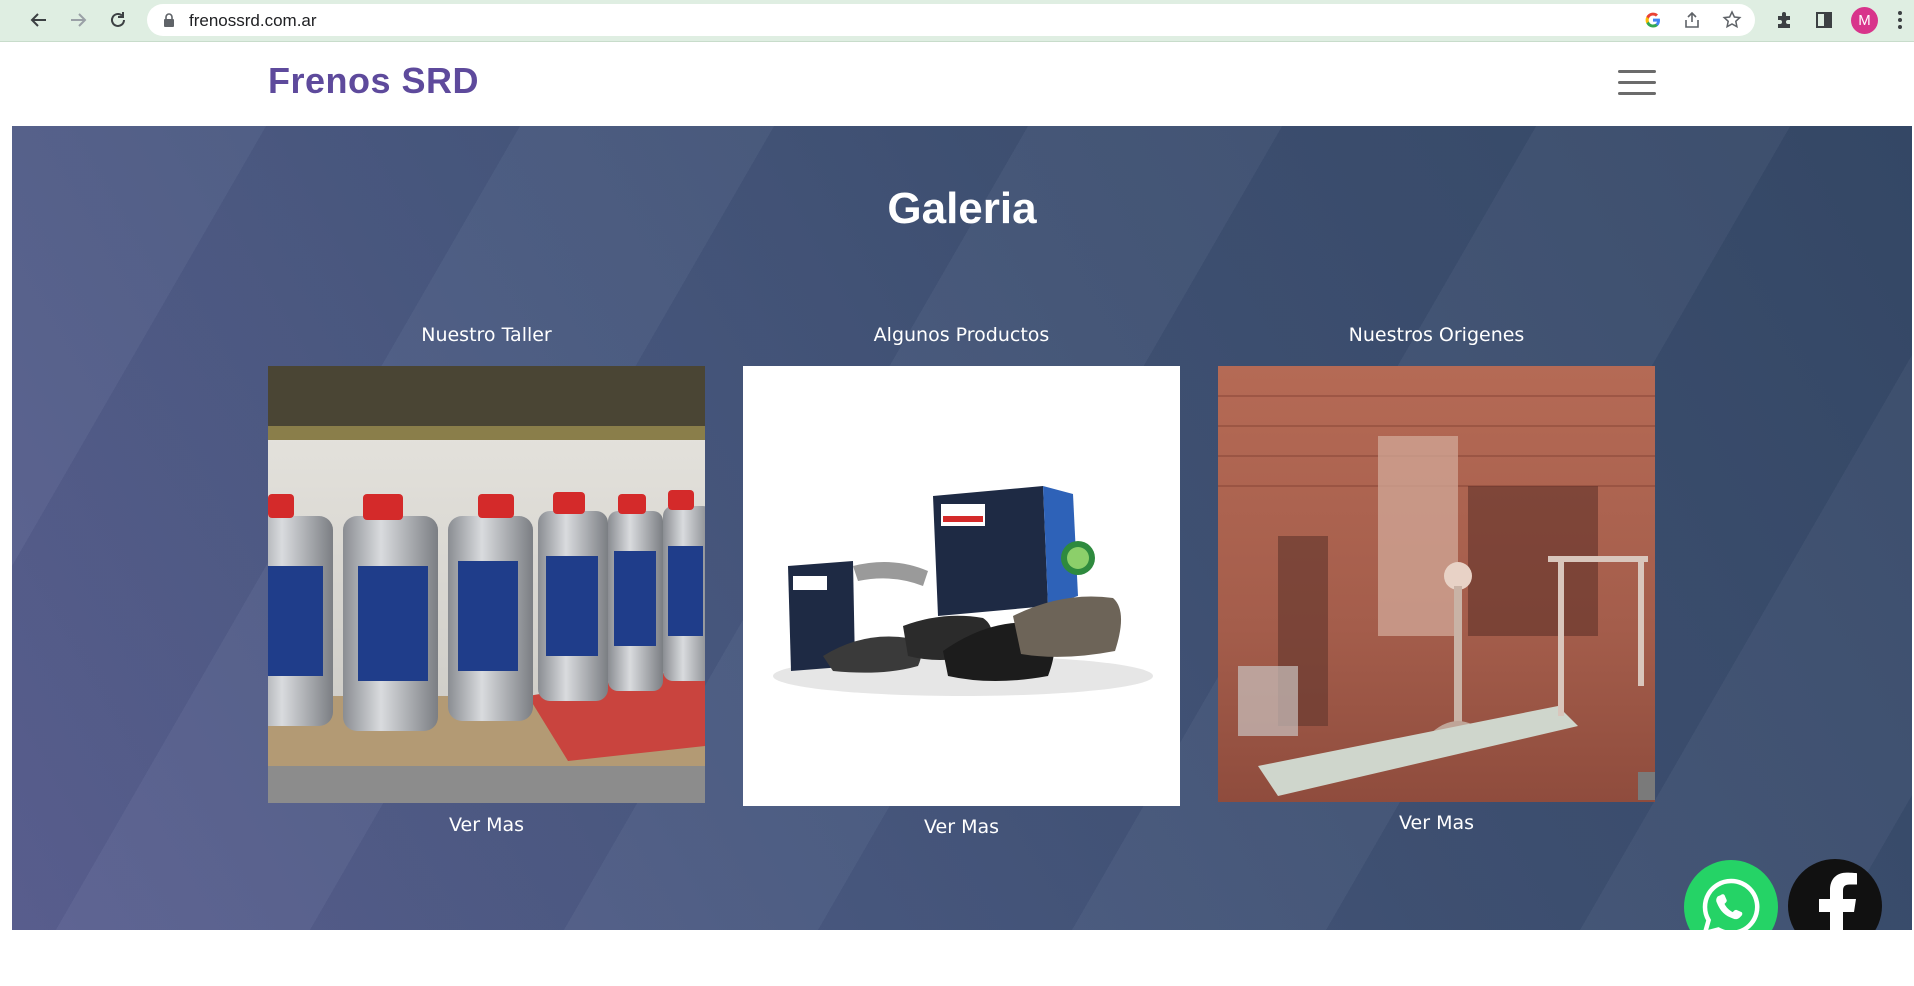  What do you see at coordinates (1436, 335) in the screenshot?
I see `card-title: Nuestros Origenes` at bounding box center [1436, 335].